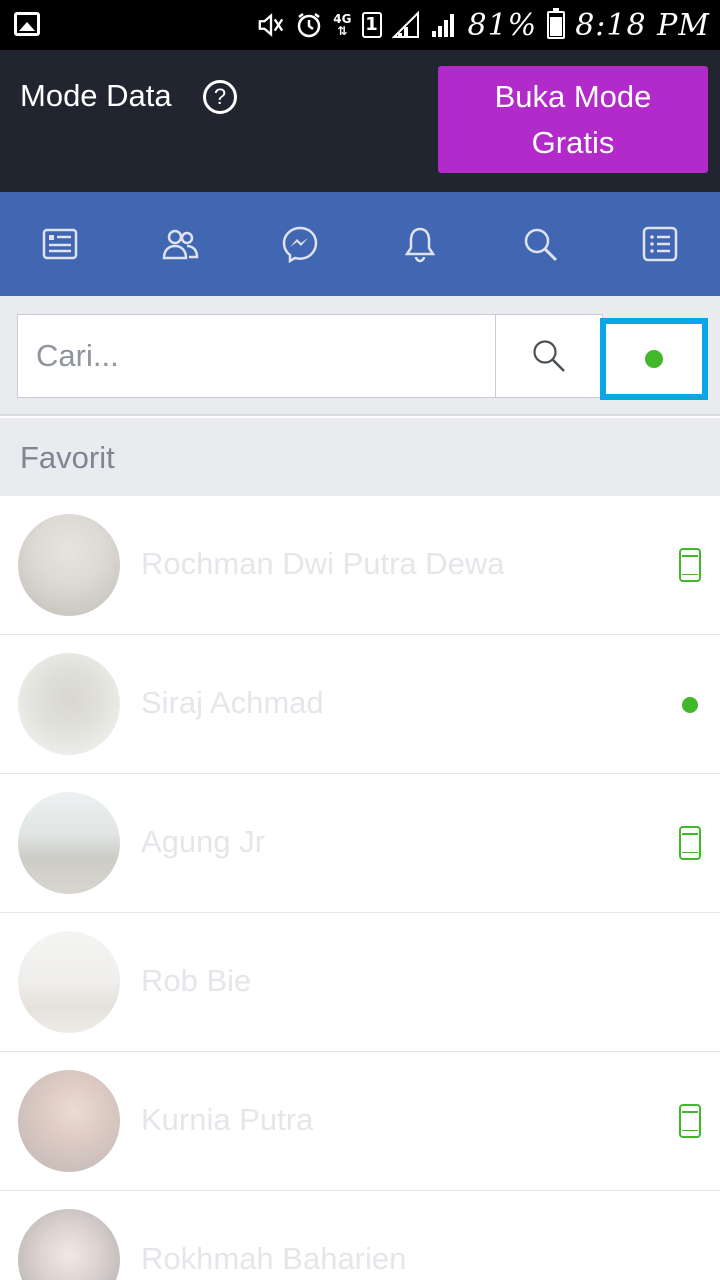 The image size is (720, 1280). What do you see at coordinates (203, 841) in the screenshot?
I see `contact-name: Agung Jr` at bounding box center [203, 841].